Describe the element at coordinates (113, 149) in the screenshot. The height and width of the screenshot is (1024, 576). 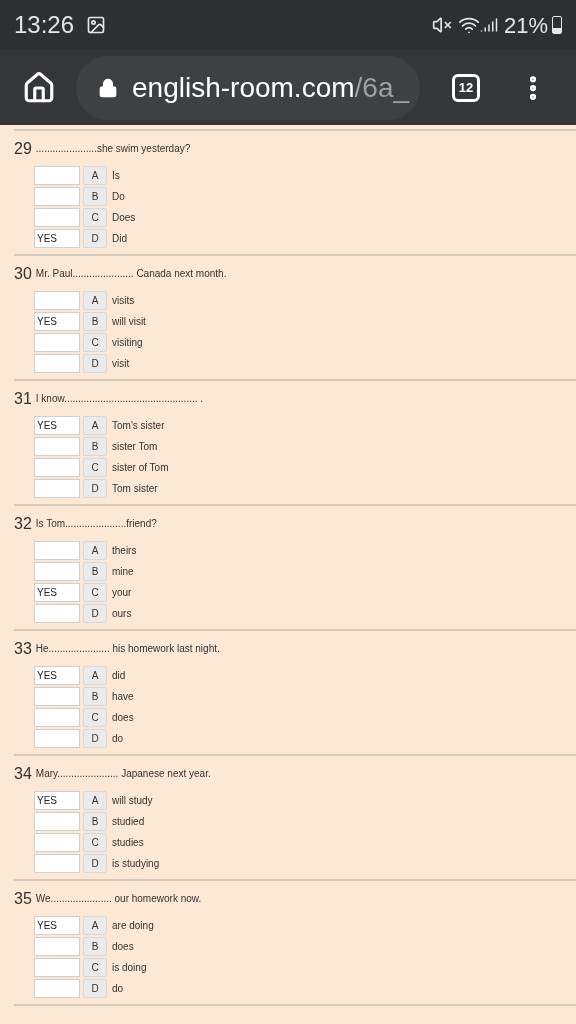
I see `question-text: ......................she swim yesterday?` at that location.